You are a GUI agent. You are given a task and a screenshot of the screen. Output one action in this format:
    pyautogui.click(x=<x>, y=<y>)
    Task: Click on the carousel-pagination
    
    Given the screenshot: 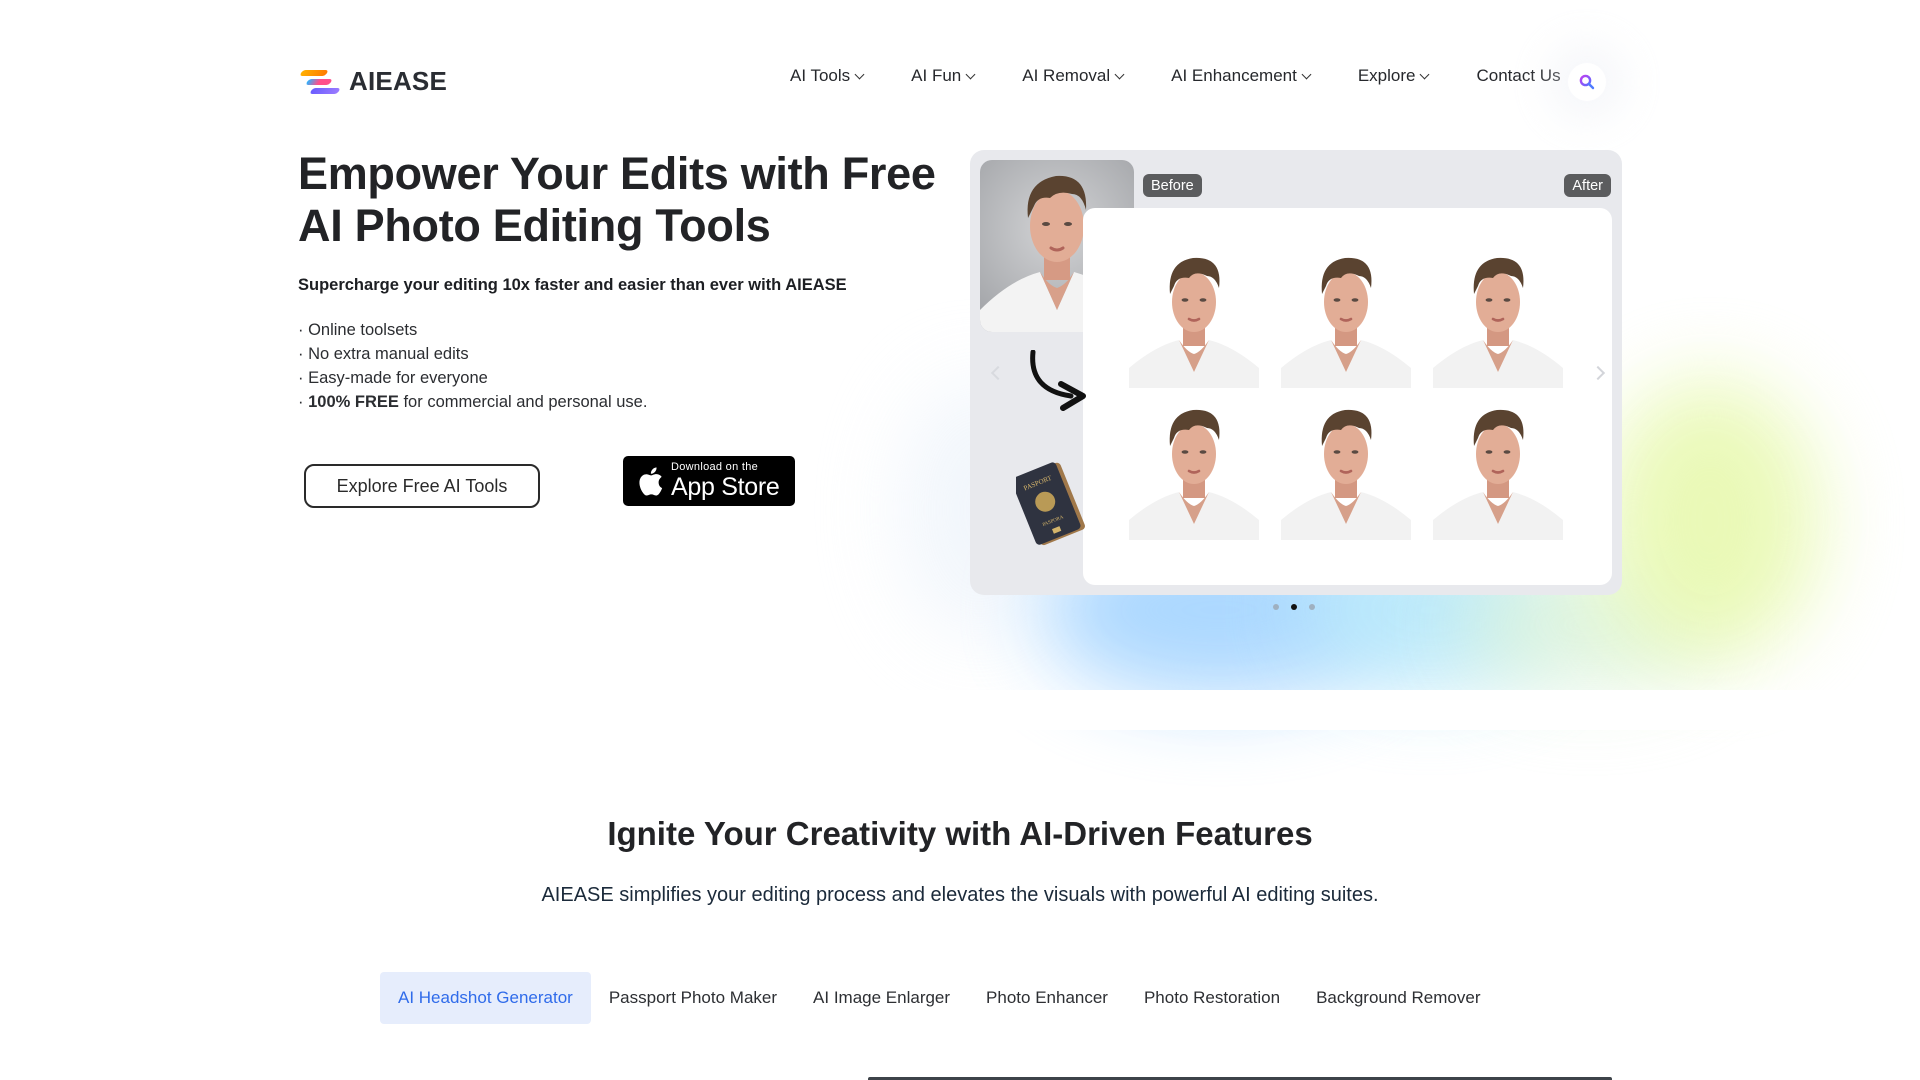 What is the action you would take?
    pyautogui.click(x=1294, y=607)
    